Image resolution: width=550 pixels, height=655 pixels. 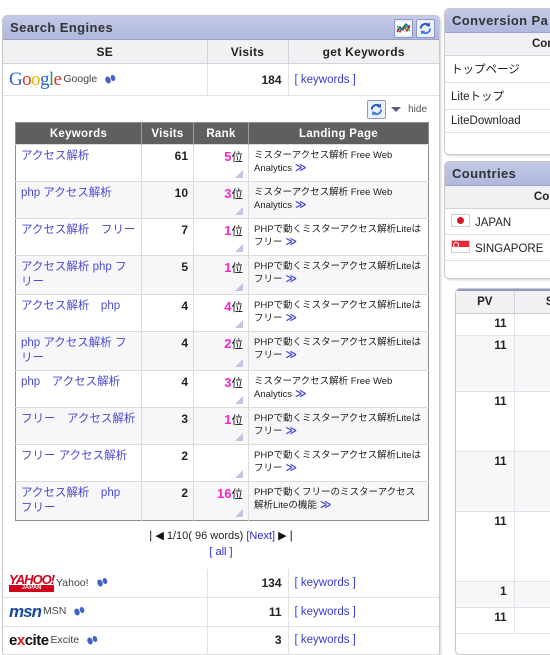 I want to click on conversion-pages-title-bar: Conversion Pa, so click(x=497, y=21).